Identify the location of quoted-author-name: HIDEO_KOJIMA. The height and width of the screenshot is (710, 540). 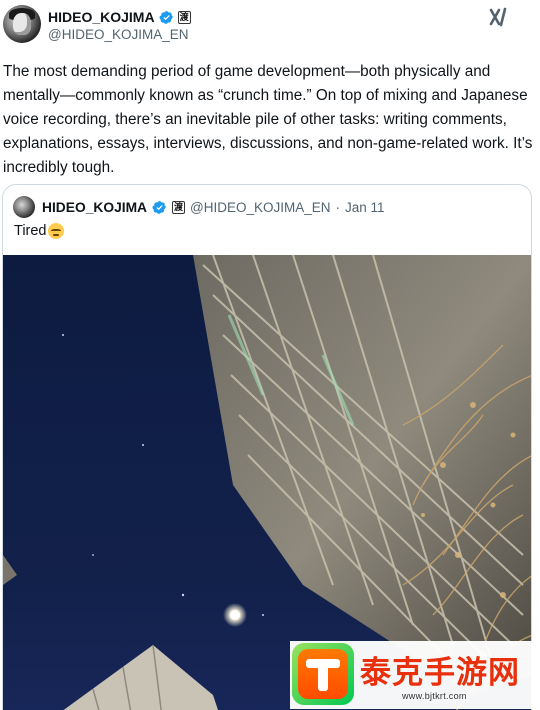
(95, 207).